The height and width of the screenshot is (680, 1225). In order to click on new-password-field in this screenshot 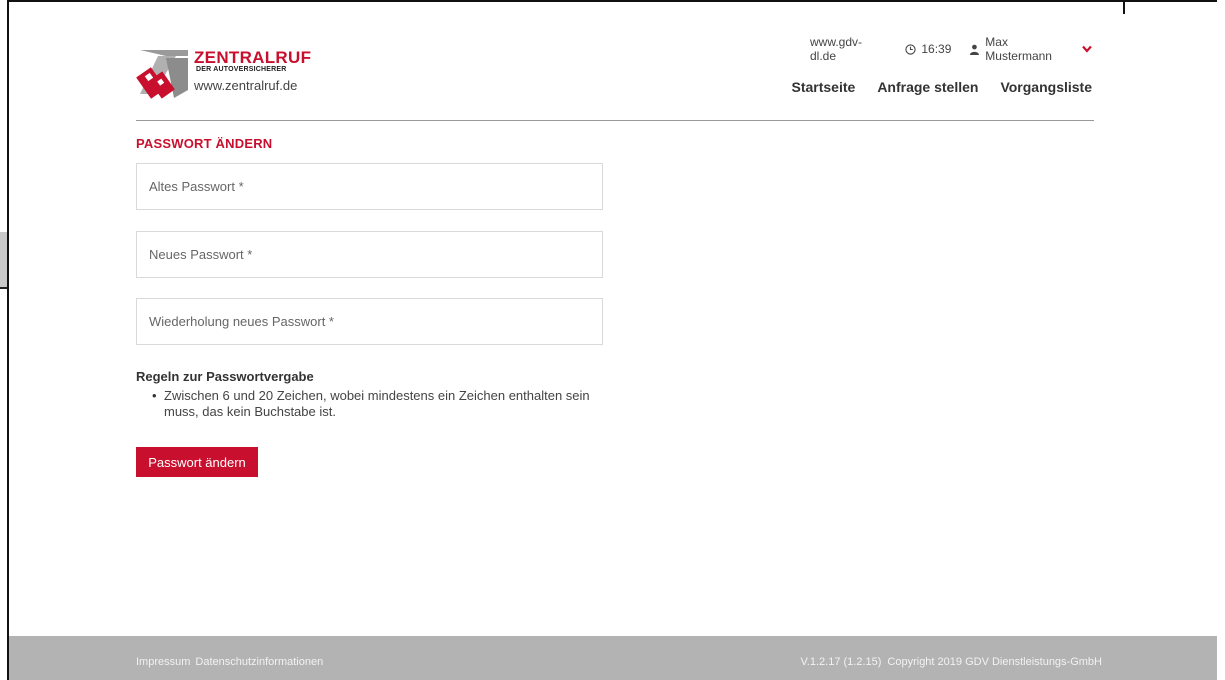, I will do `click(369, 254)`.